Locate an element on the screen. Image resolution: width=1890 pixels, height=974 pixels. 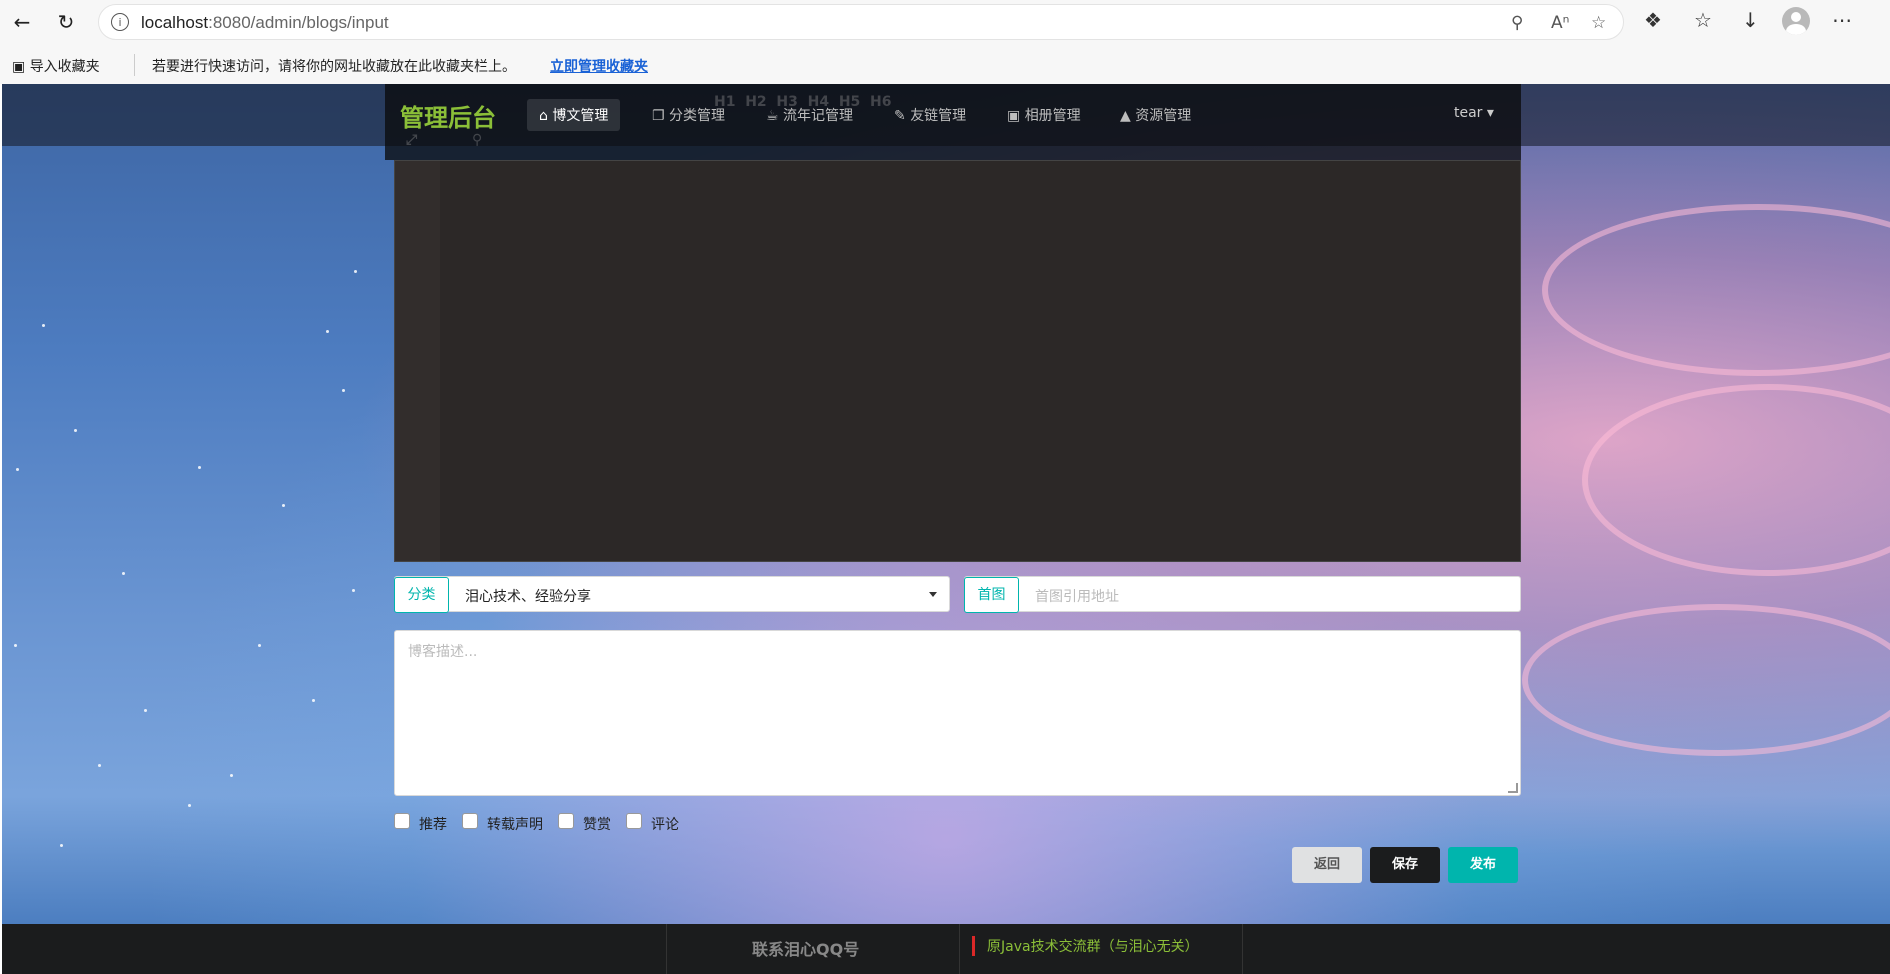
checkbox-comment is located at coordinates (634, 821).